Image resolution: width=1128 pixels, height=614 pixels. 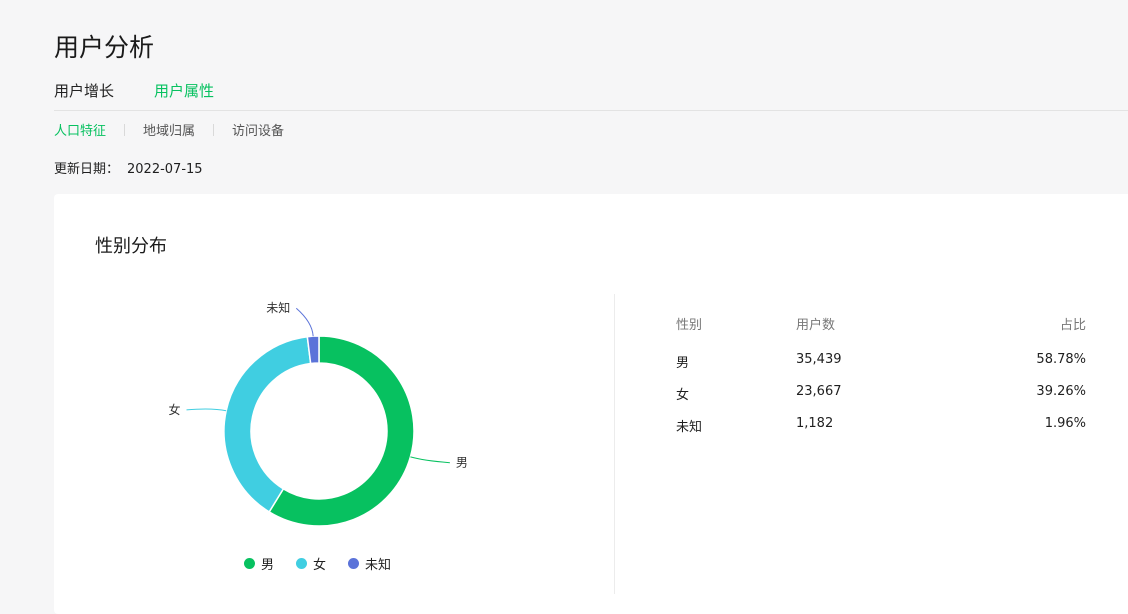 I want to click on header-gender: 性别, so click(x=689, y=325).